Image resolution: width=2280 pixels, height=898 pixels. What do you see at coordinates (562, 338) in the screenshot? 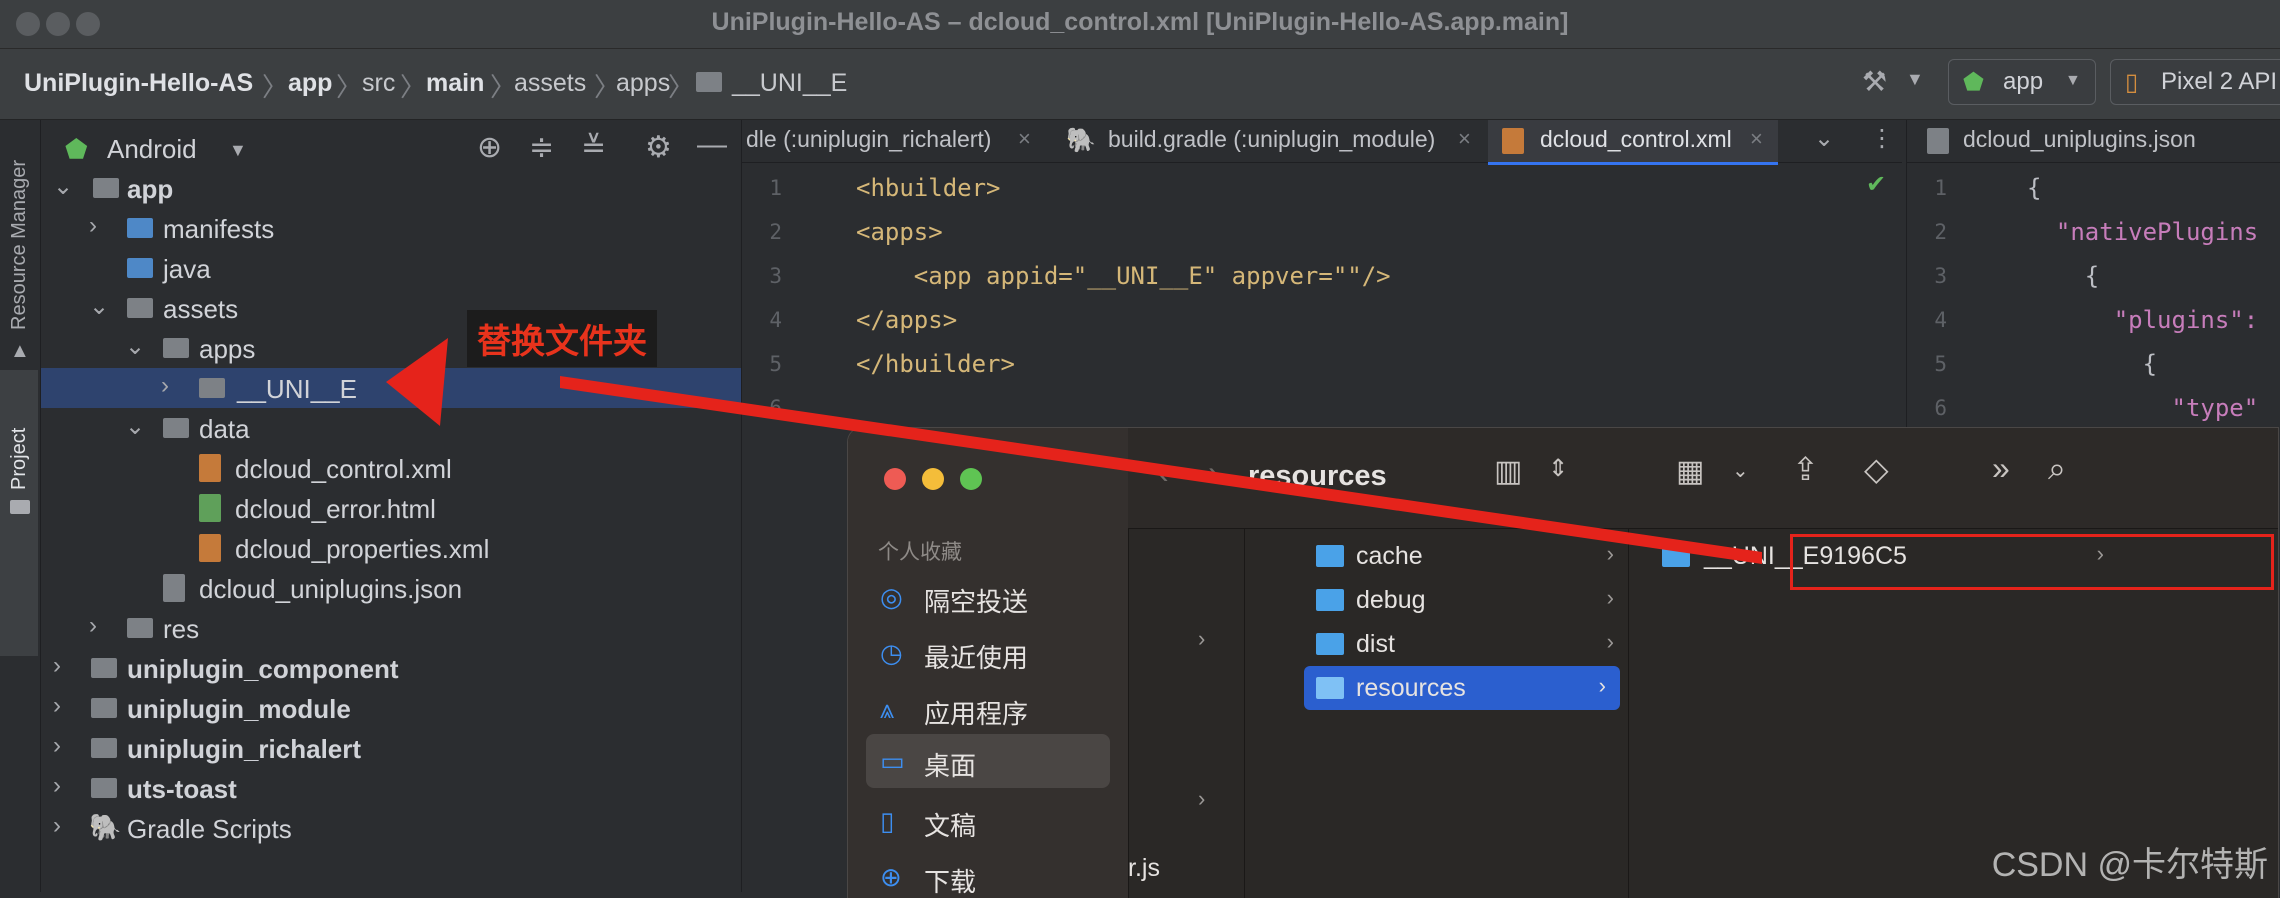
I see `annotation-label: 替换文件夹` at bounding box center [562, 338].